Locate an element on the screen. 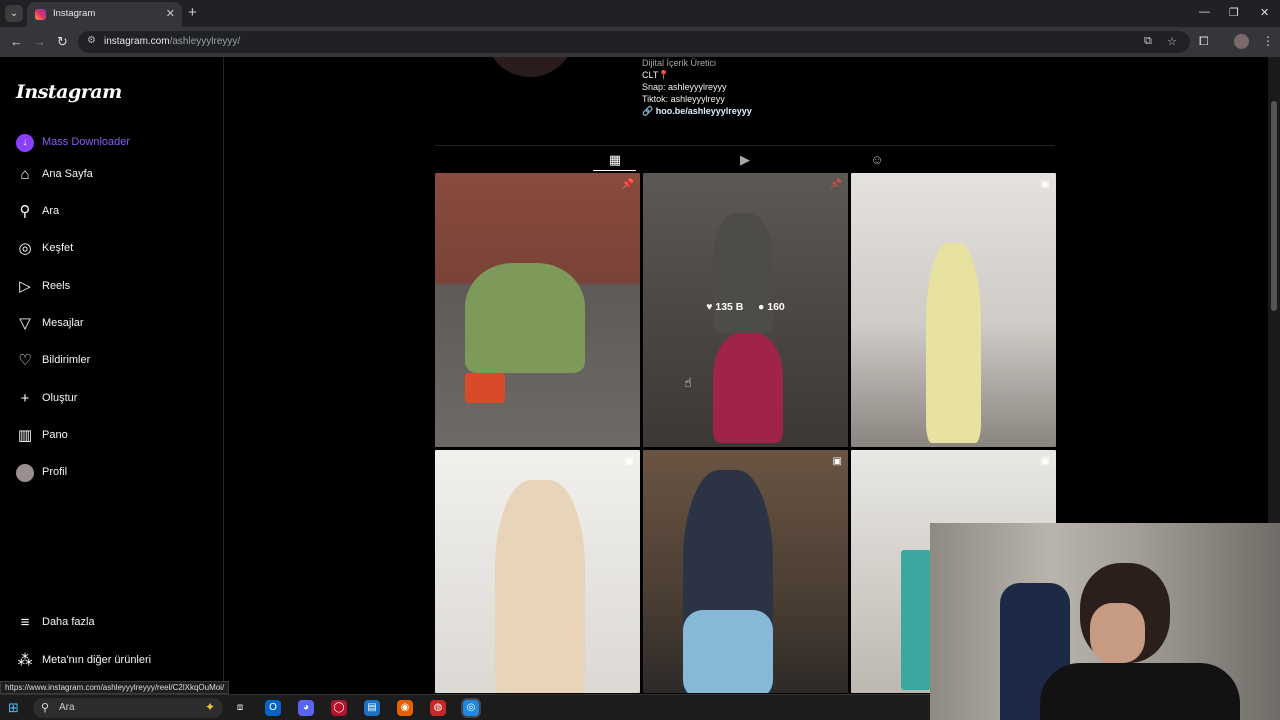 The height and width of the screenshot is (720, 1280). back-icon: ← is located at coordinates (16, 41).